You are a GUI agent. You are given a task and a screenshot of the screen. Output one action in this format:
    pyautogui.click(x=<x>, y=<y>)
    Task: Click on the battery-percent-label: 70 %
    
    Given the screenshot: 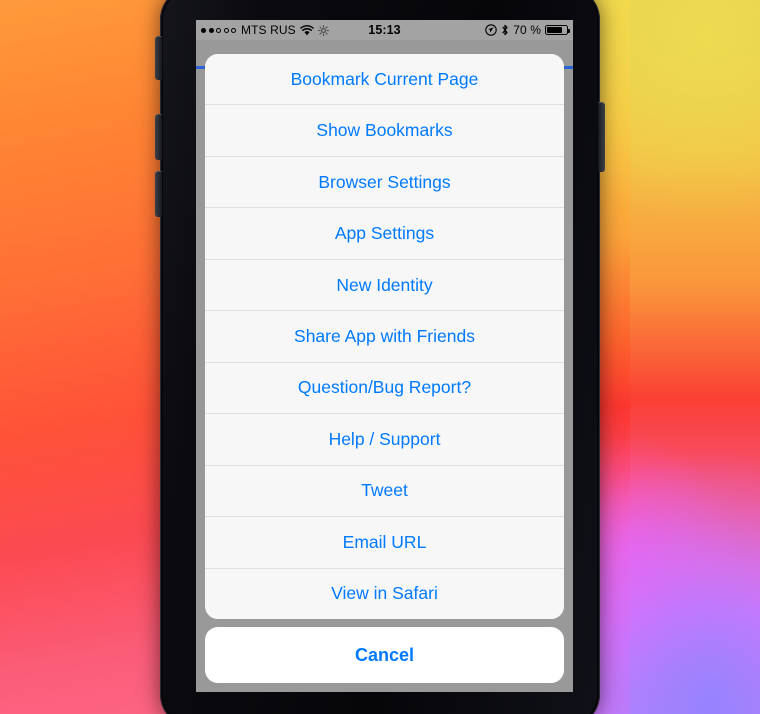 What is the action you would take?
    pyautogui.click(x=527, y=30)
    